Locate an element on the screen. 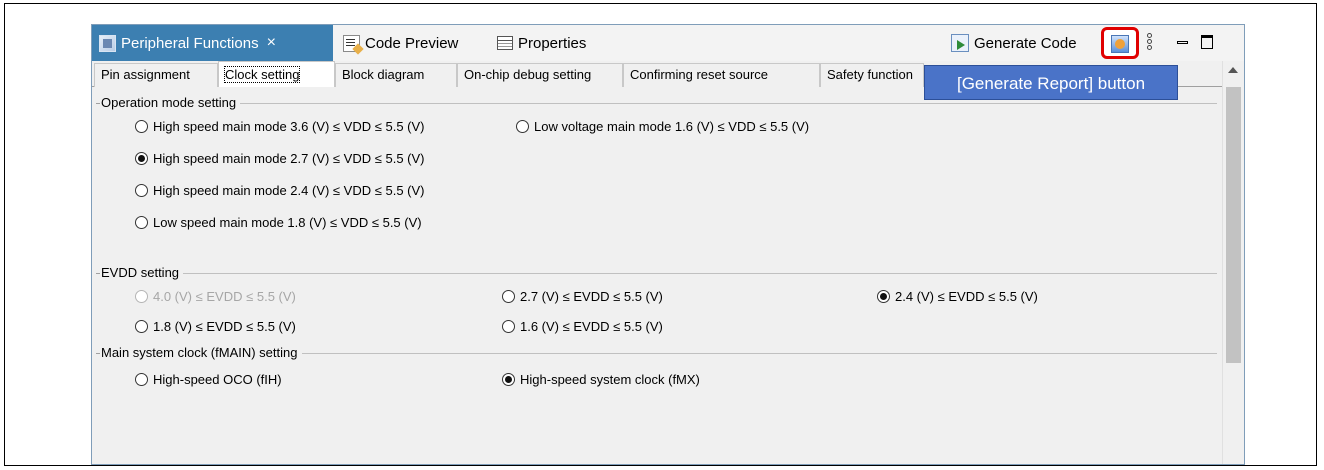 The width and height of the screenshot is (1324, 470). tab-confirming-reset-source: Confirming reset source is located at coordinates (721, 75).